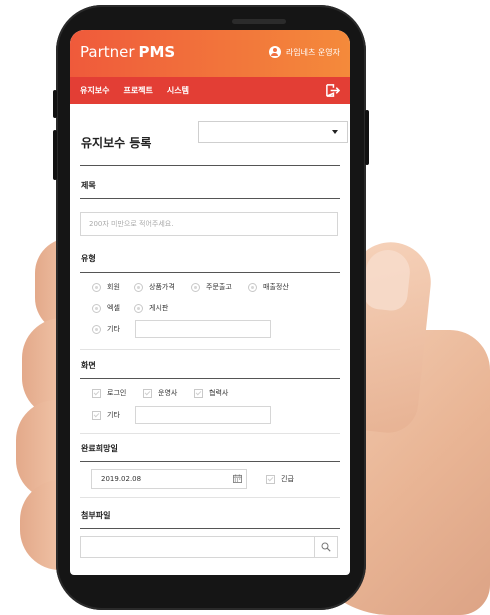 This screenshot has width=490, height=615. I want to click on app-header: Partner PMS 라임네츠 운영자, so click(210, 53).